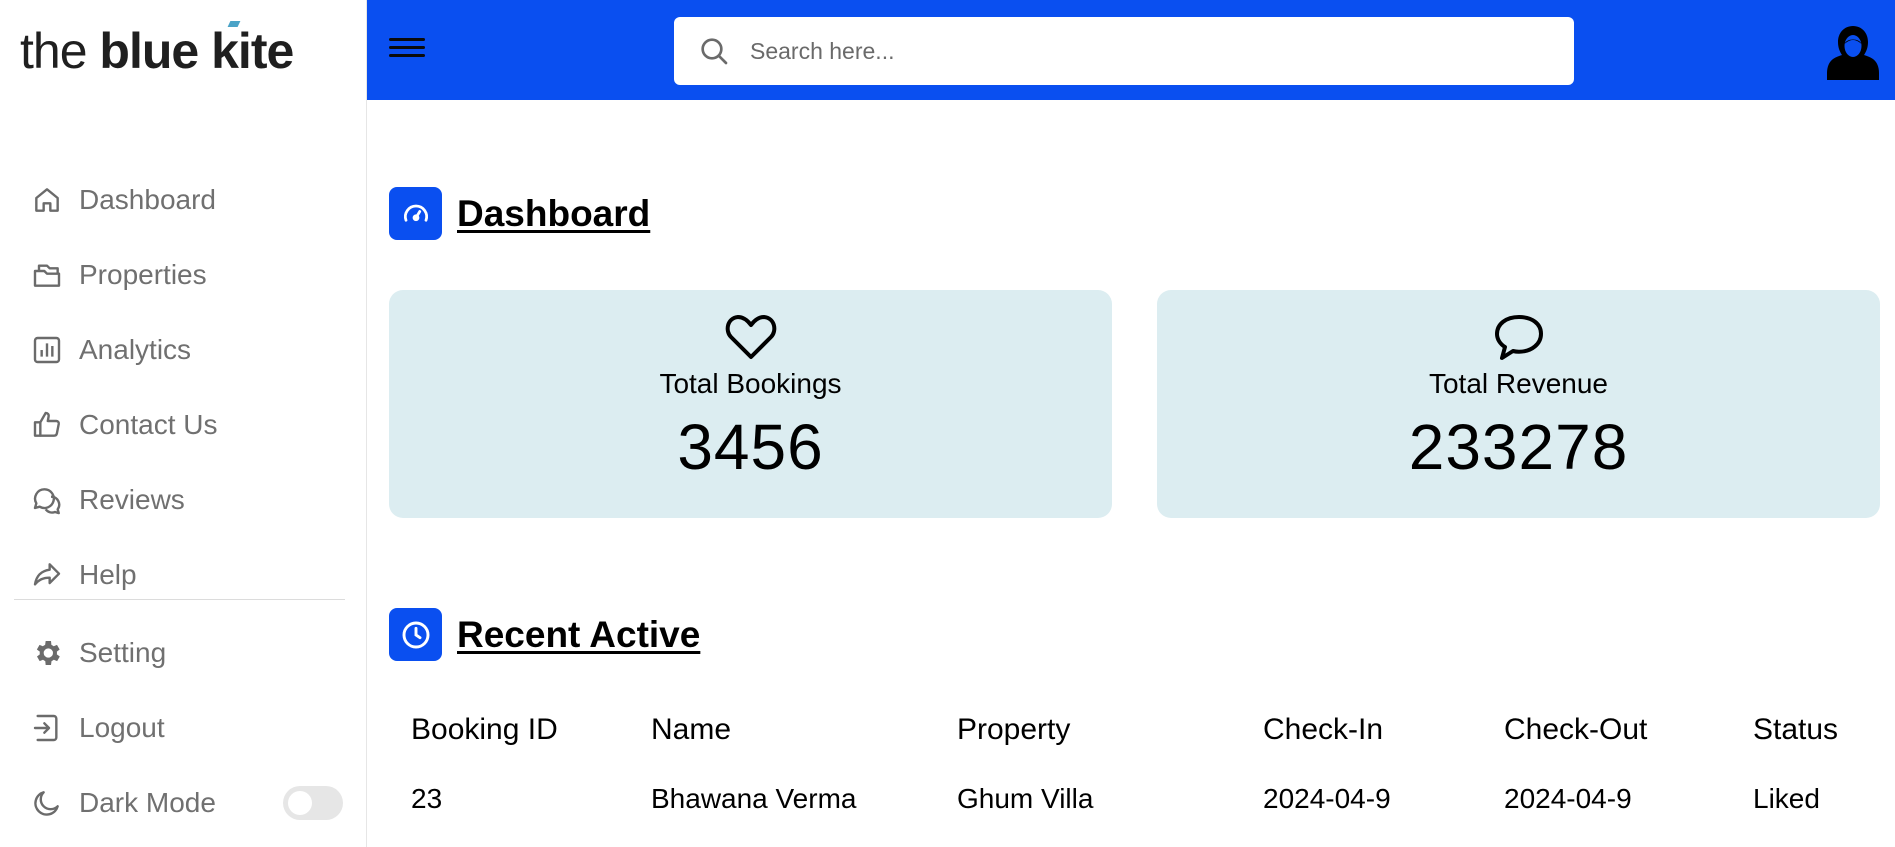 This screenshot has width=1895, height=847. I want to click on dashboard-heading: Dashboard, so click(519, 213).